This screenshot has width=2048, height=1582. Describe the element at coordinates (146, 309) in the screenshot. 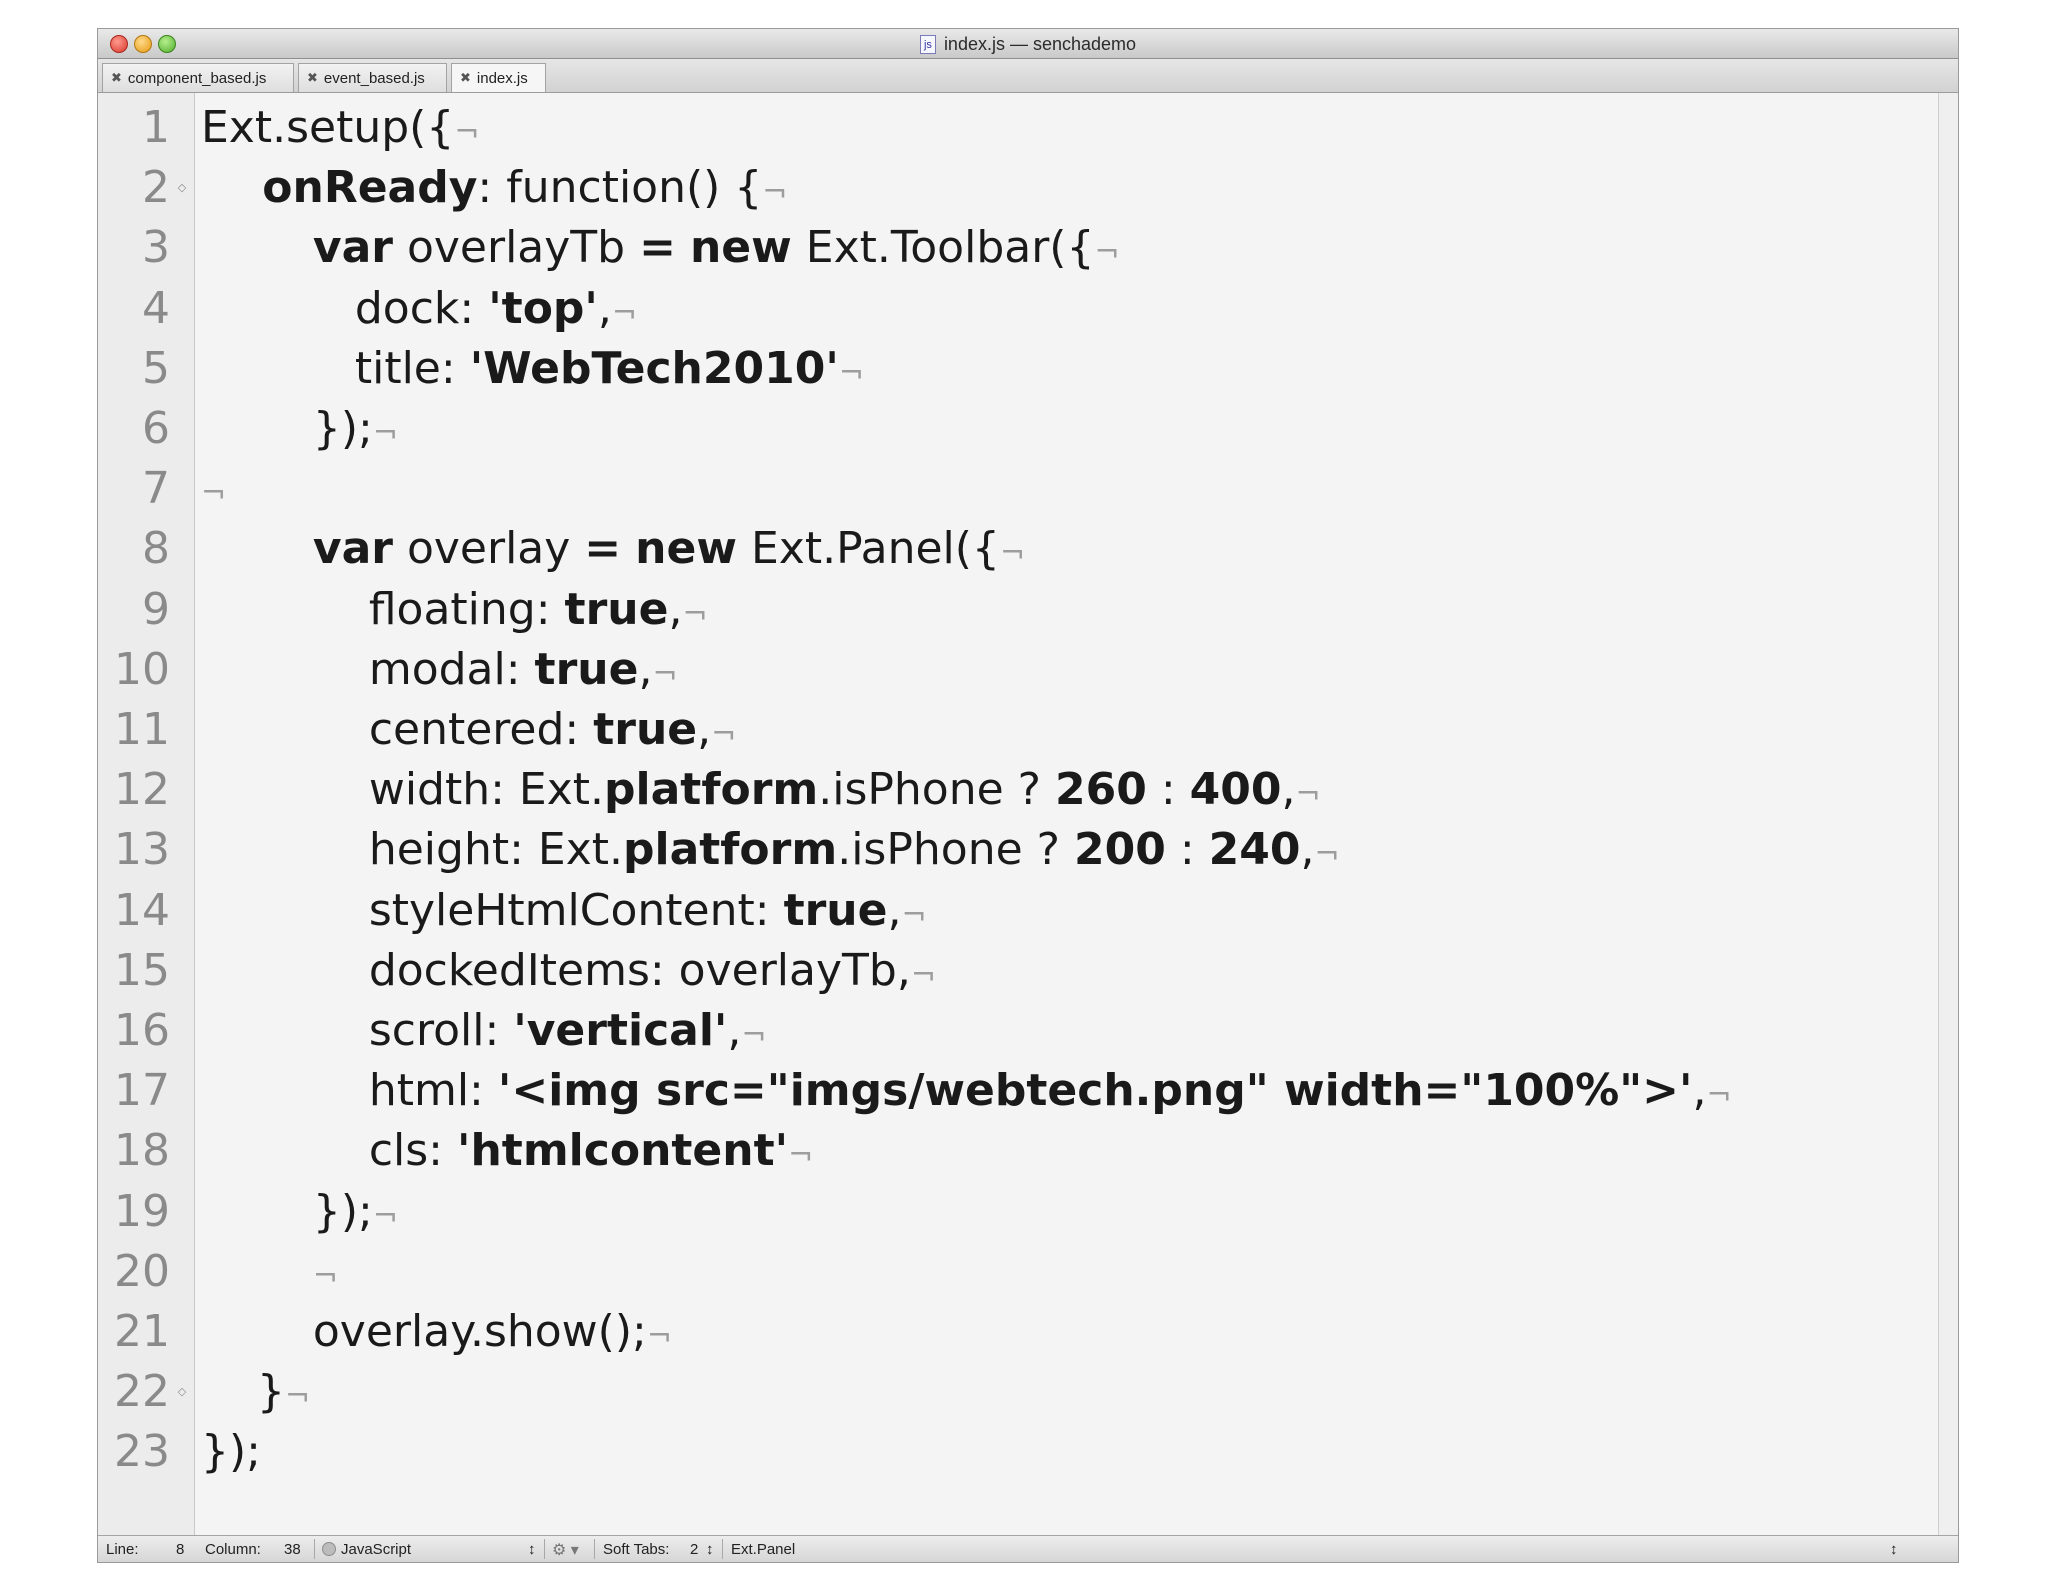

I see `gutter-line: 4` at that location.